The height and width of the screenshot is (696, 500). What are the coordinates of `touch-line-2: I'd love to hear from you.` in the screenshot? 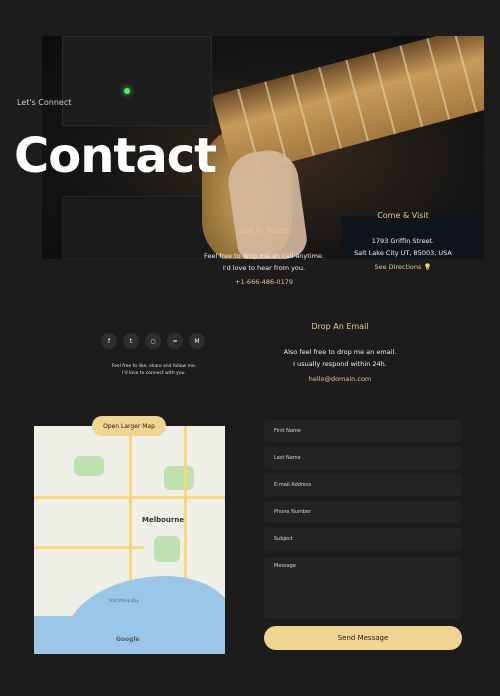 It's located at (264, 268).